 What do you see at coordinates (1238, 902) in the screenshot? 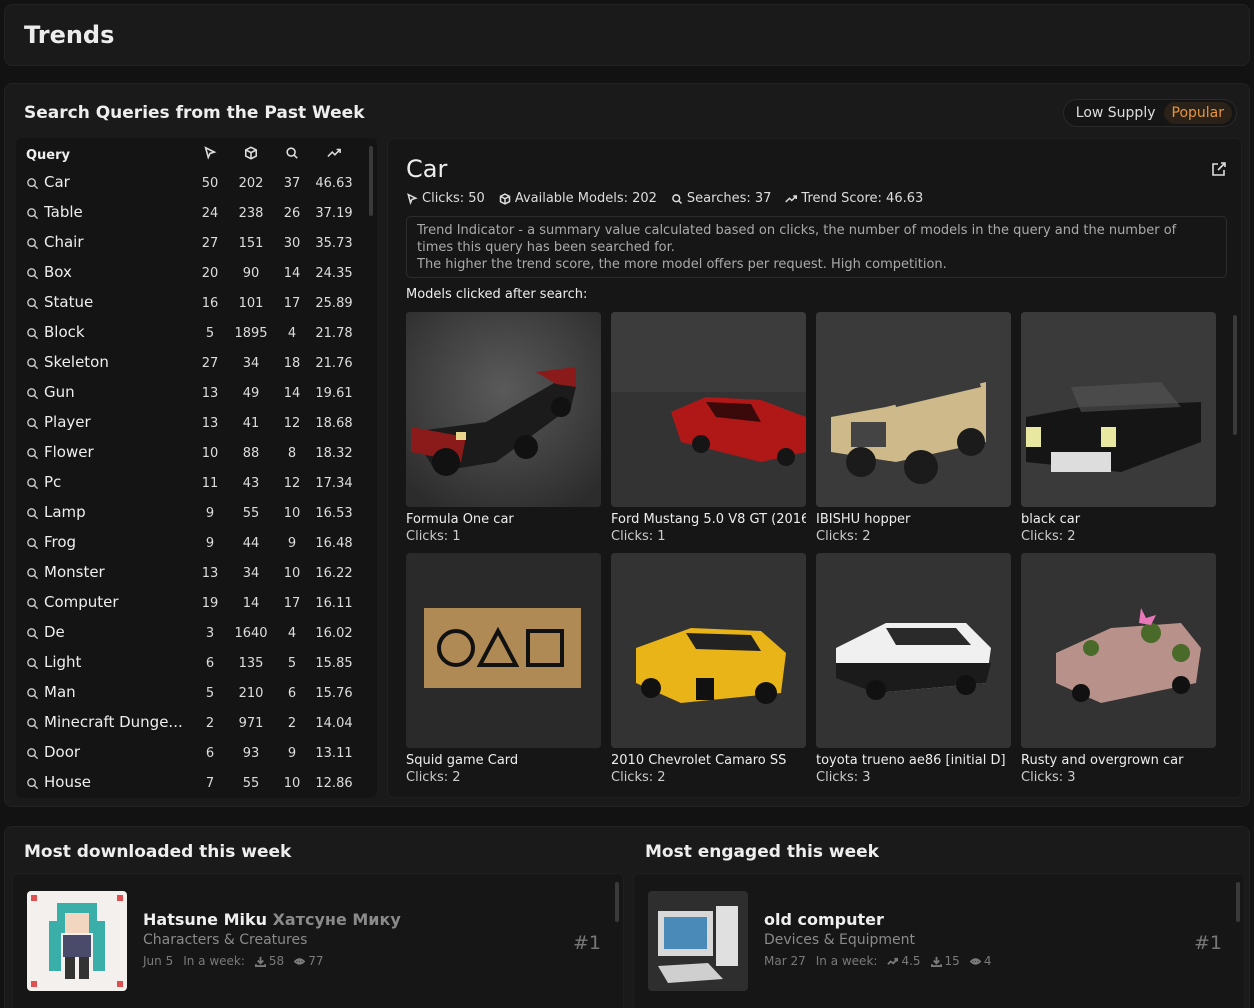
I see `engaged-scrollbar` at bounding box center [1238, 902].